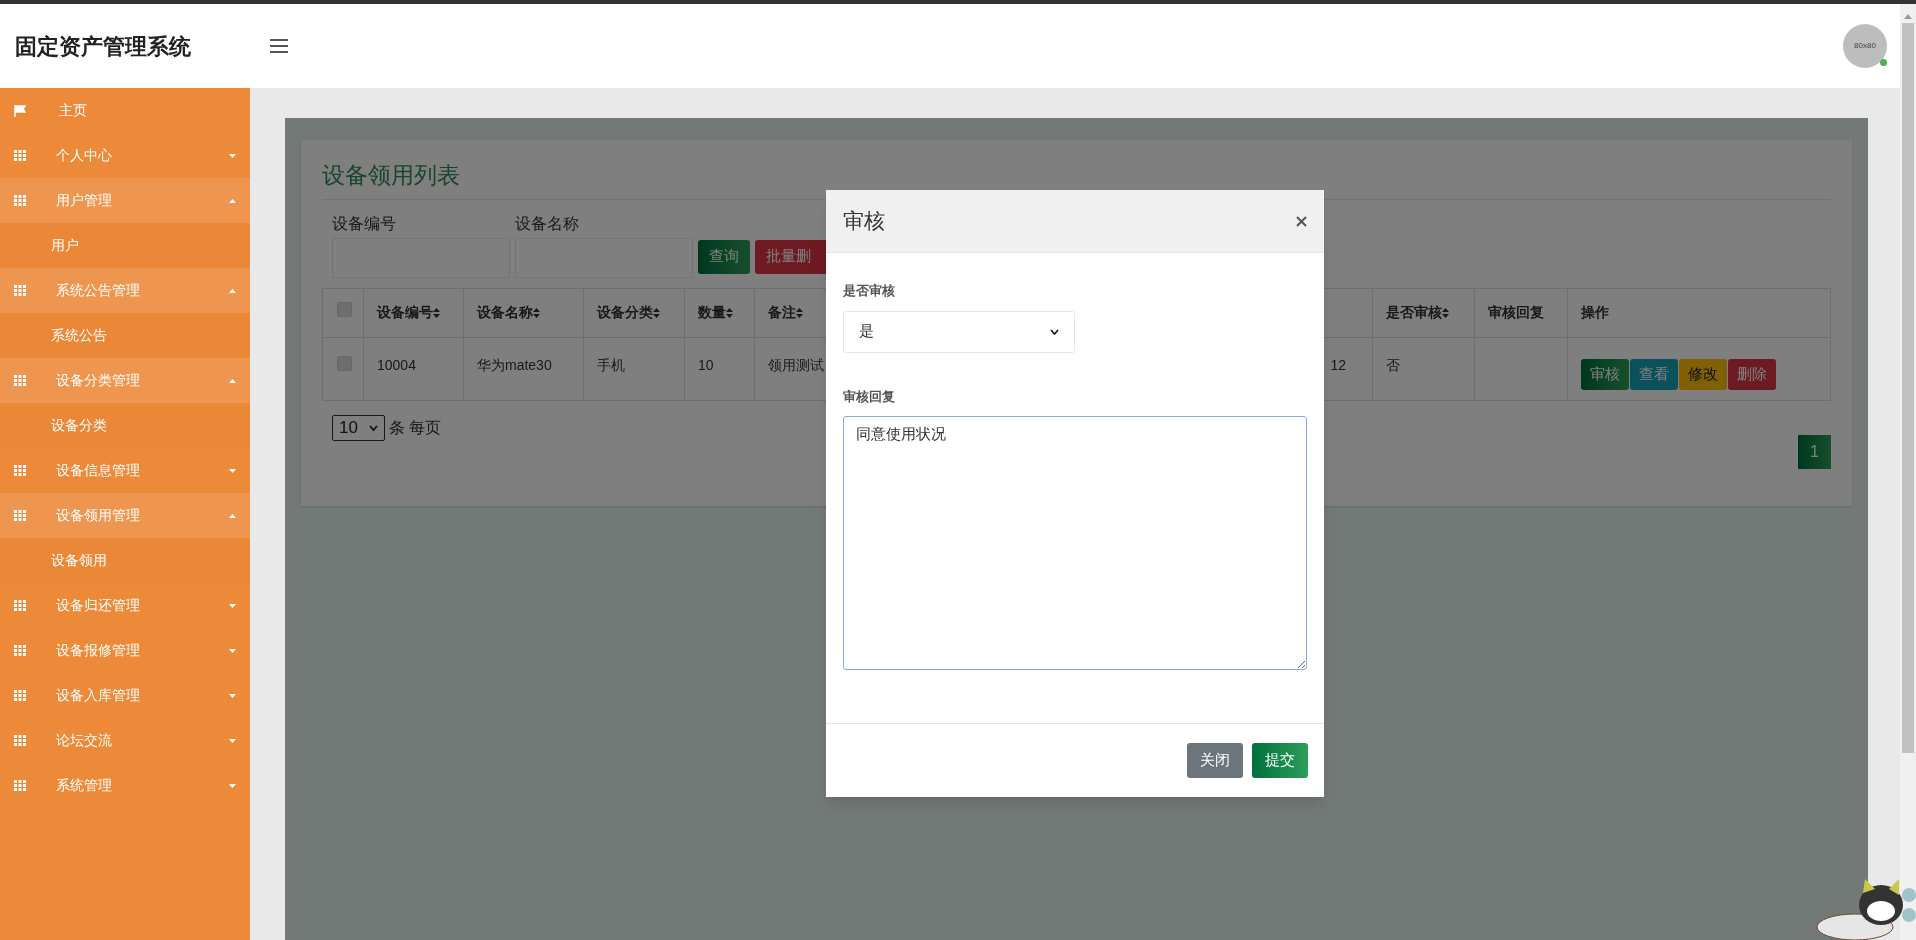 This screenshot has width=1916, height=940. Describe the element at coordinates (415, 427) in the screenshot. I see `per-page-label: 条 每页` at that location.